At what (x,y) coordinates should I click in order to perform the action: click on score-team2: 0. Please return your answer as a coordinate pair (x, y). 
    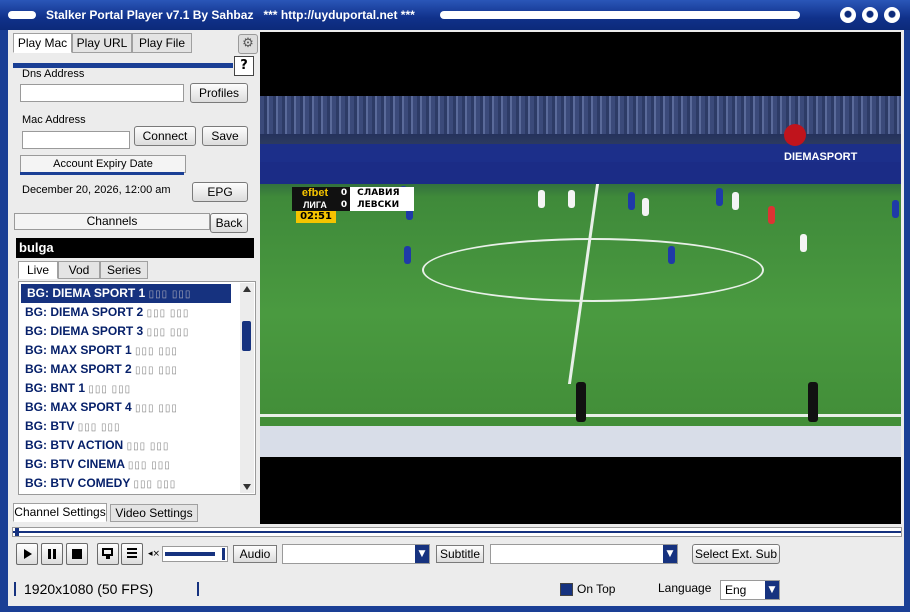
    Looking at the image, I should click on (344, 205).